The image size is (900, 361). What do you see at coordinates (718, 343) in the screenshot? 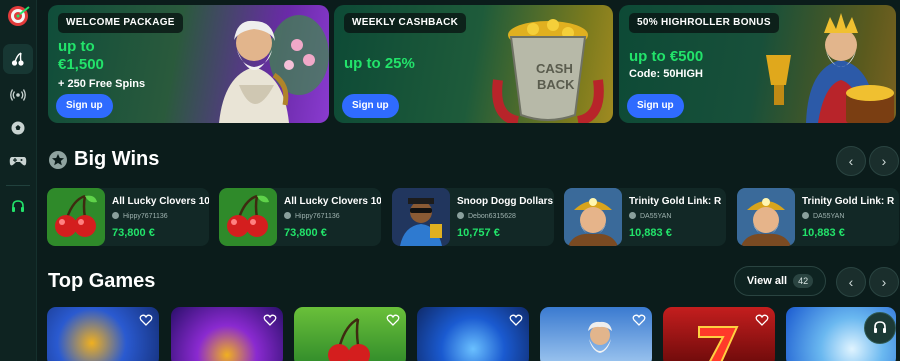
I see `lucky-seven-icon` at bounding box center [718, 343].